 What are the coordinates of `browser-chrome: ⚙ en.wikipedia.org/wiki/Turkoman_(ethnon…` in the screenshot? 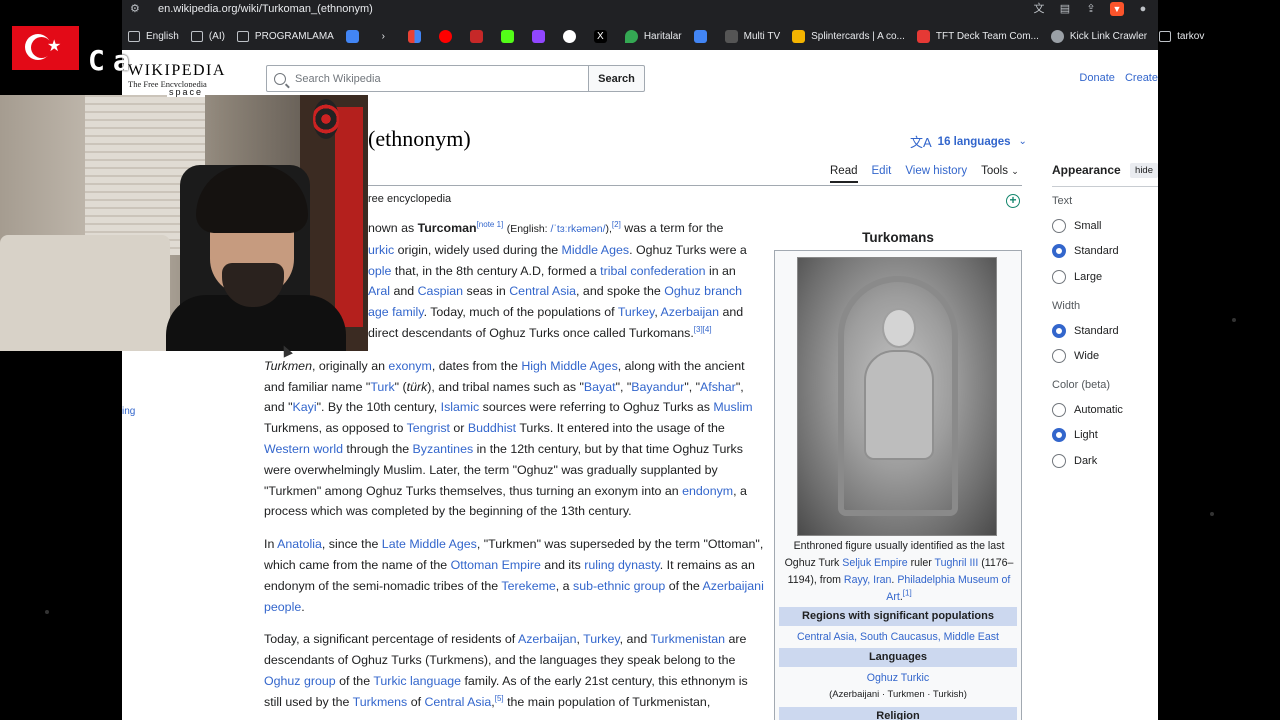 It's located at (663, 25).